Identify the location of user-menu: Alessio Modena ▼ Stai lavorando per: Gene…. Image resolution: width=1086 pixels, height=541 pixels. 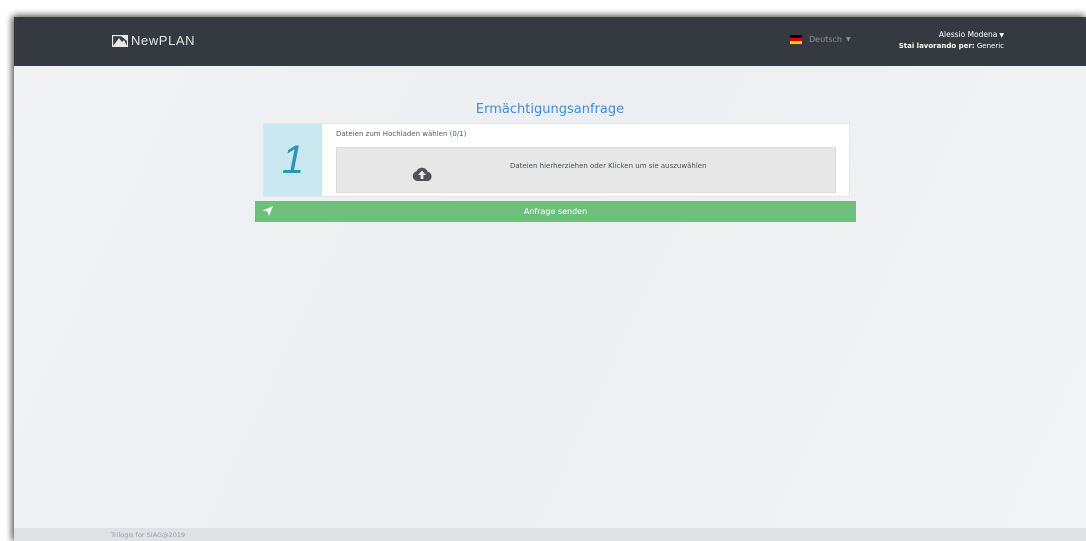
(951, 40).